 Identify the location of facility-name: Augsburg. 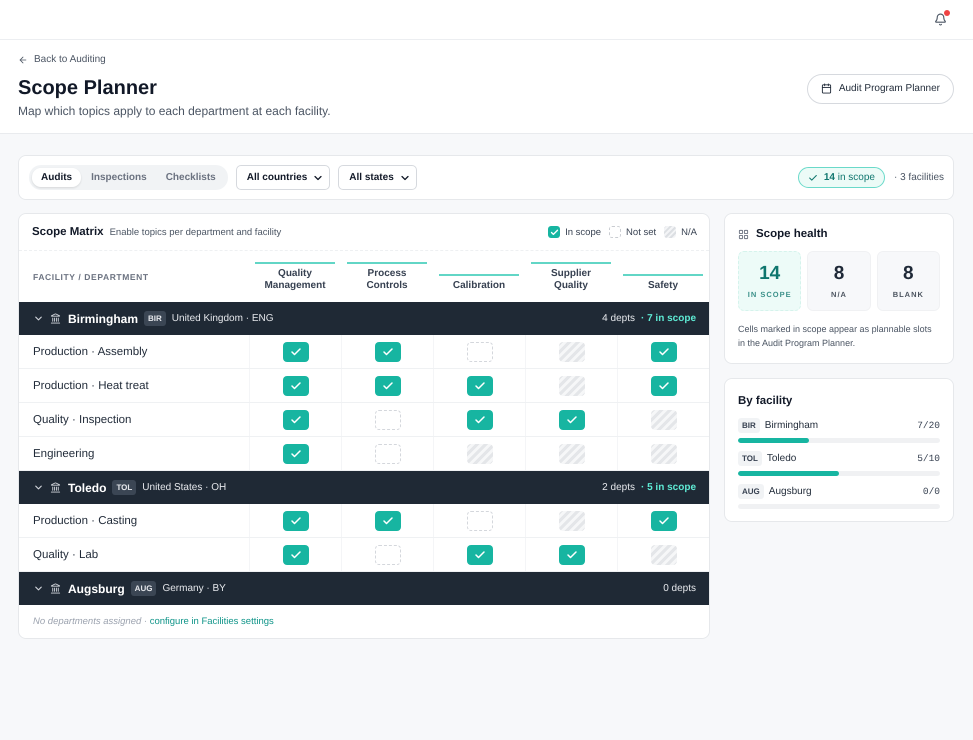
(96, 589).